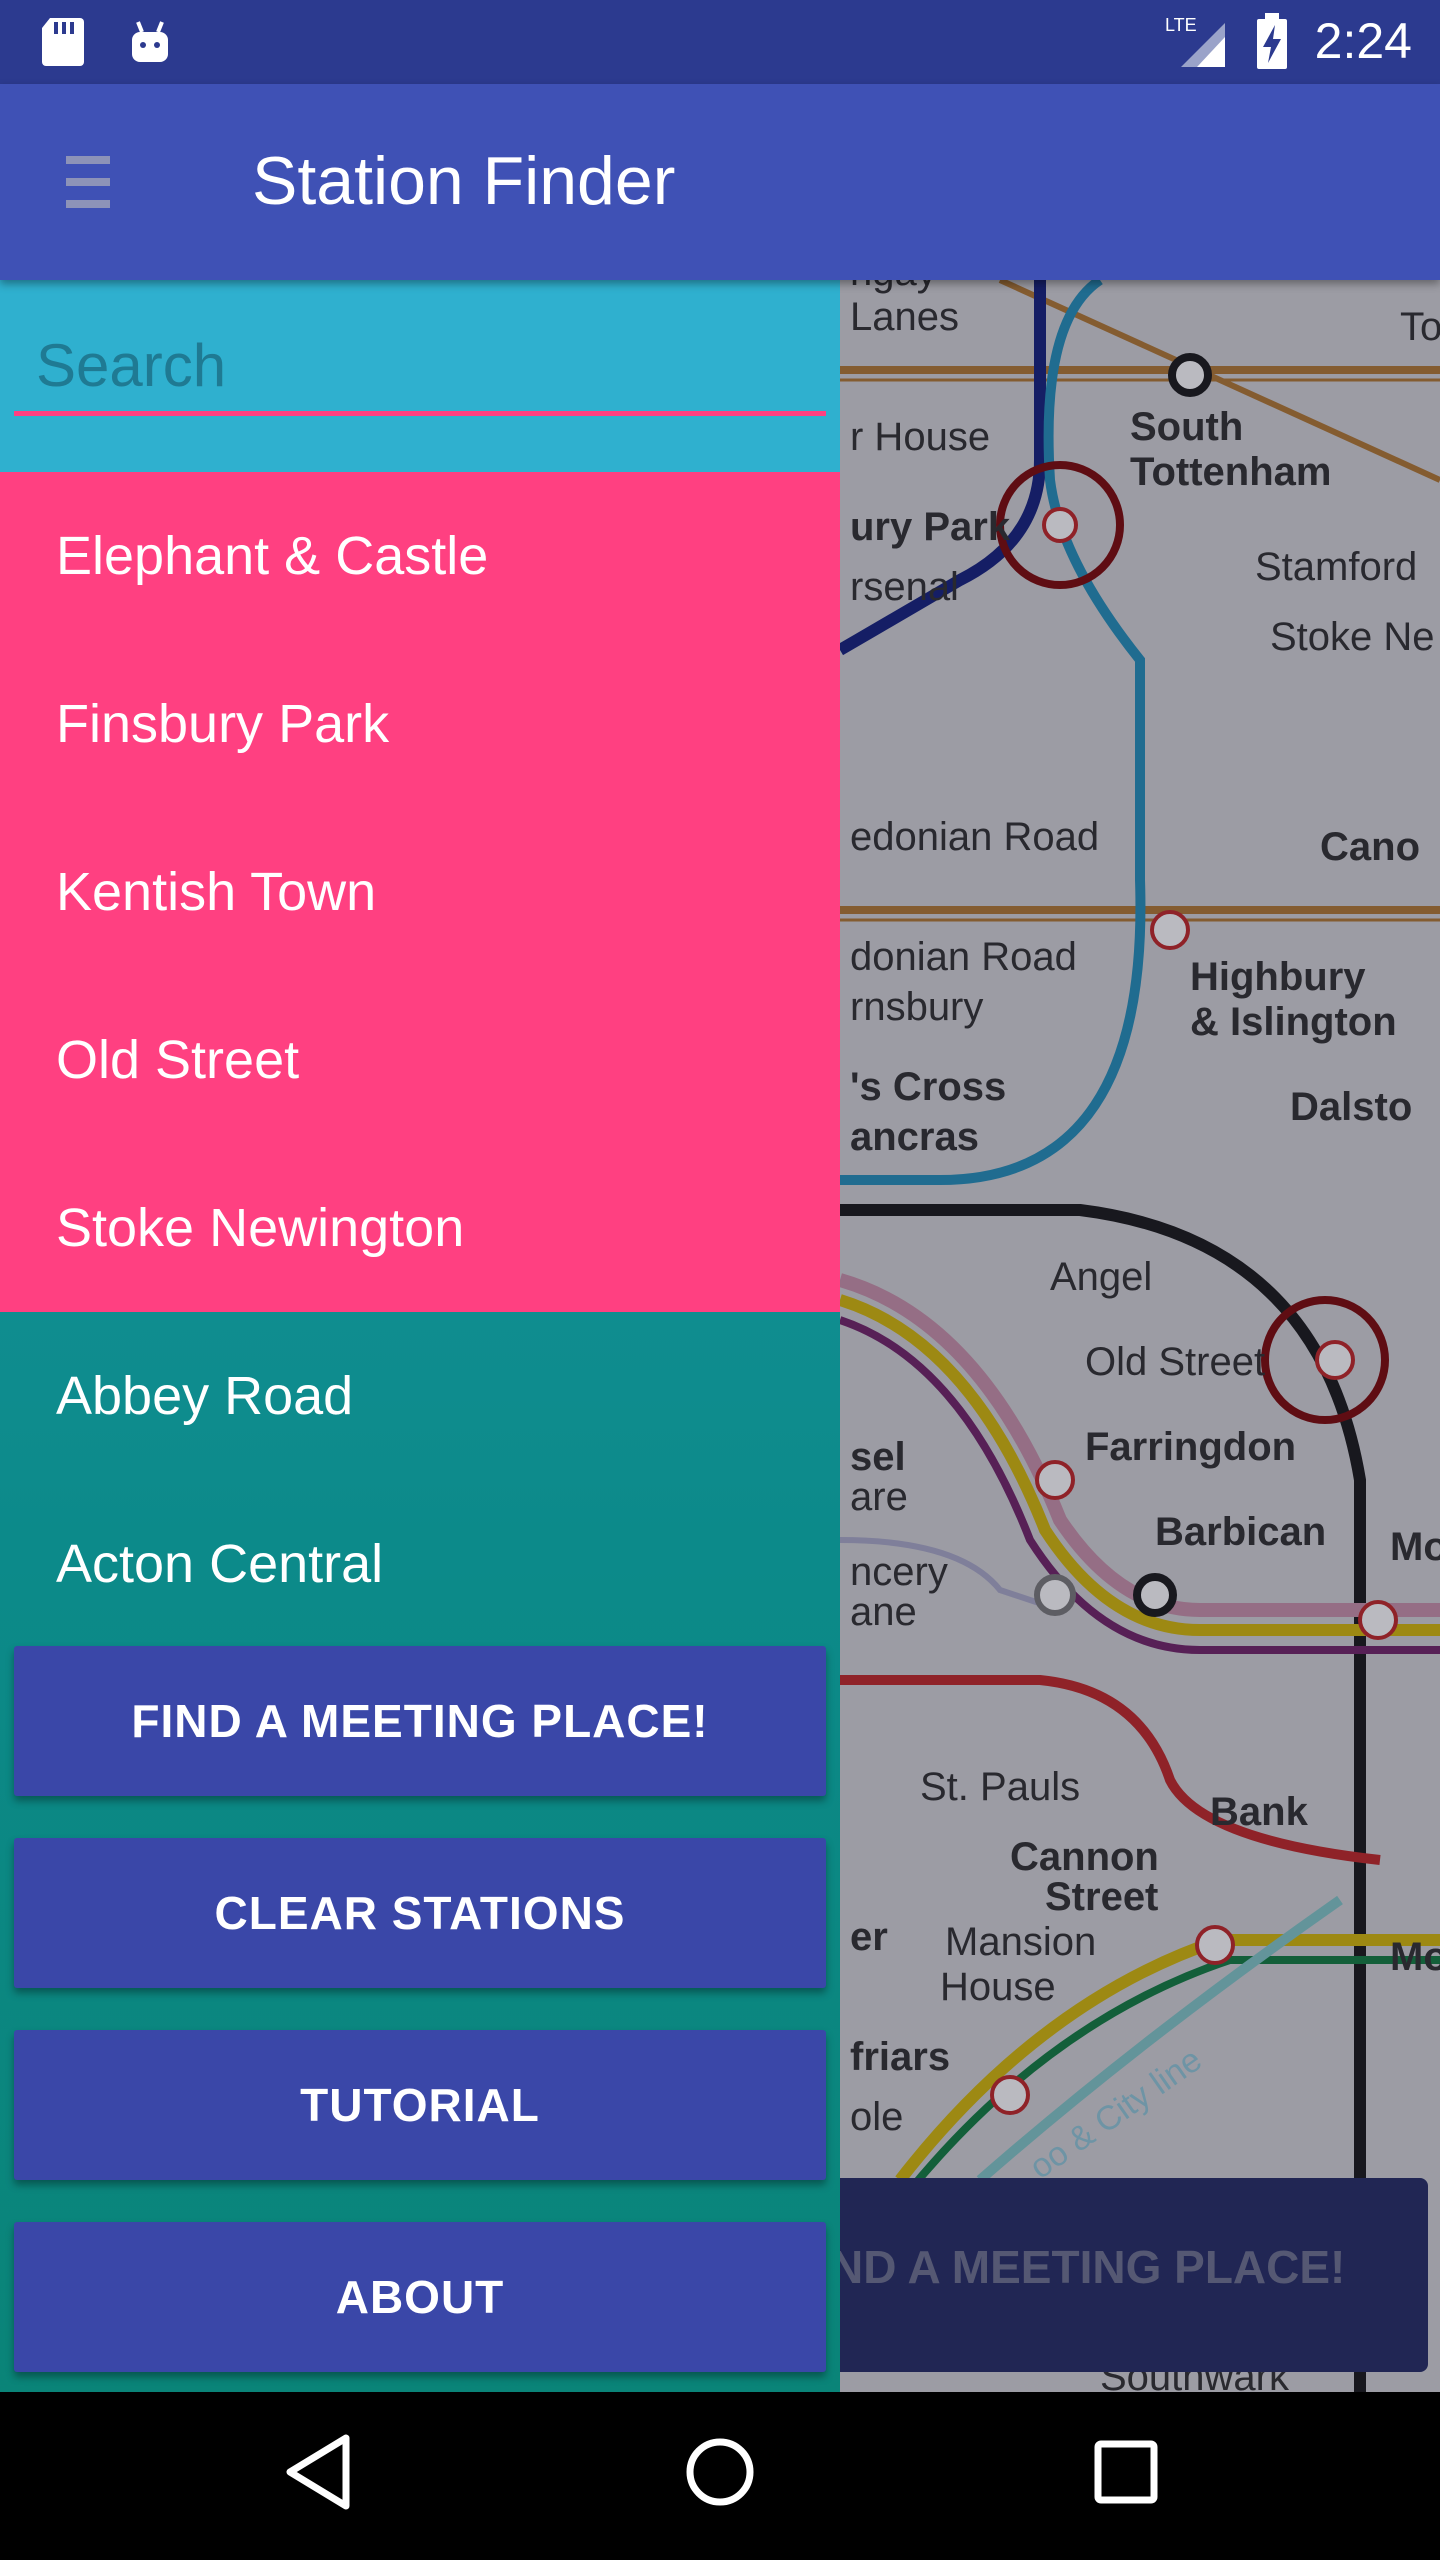 This screenshot has width=1440, height=2560. What do you see at coordinates (420, 1913) in the screenshot?
I see `clear-stations-button: CLEAR STATIONS` at bounding box center [420, 1913].